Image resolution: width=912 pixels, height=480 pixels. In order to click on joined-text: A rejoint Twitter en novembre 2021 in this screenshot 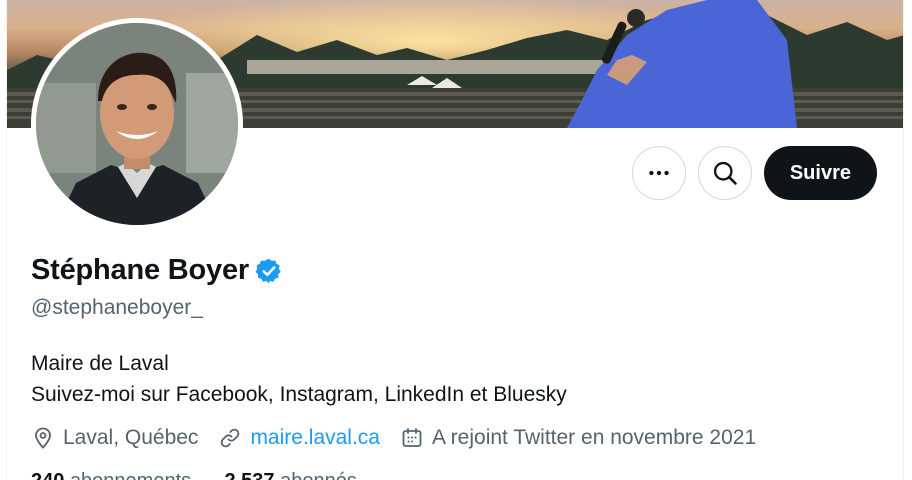, I will do `click(594, 437)`.